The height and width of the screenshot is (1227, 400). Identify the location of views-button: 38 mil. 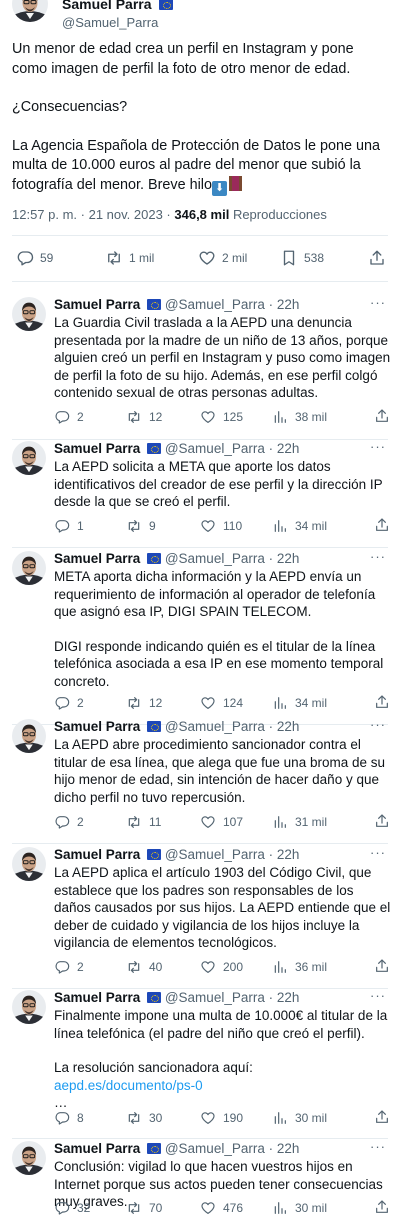
(299, 417).